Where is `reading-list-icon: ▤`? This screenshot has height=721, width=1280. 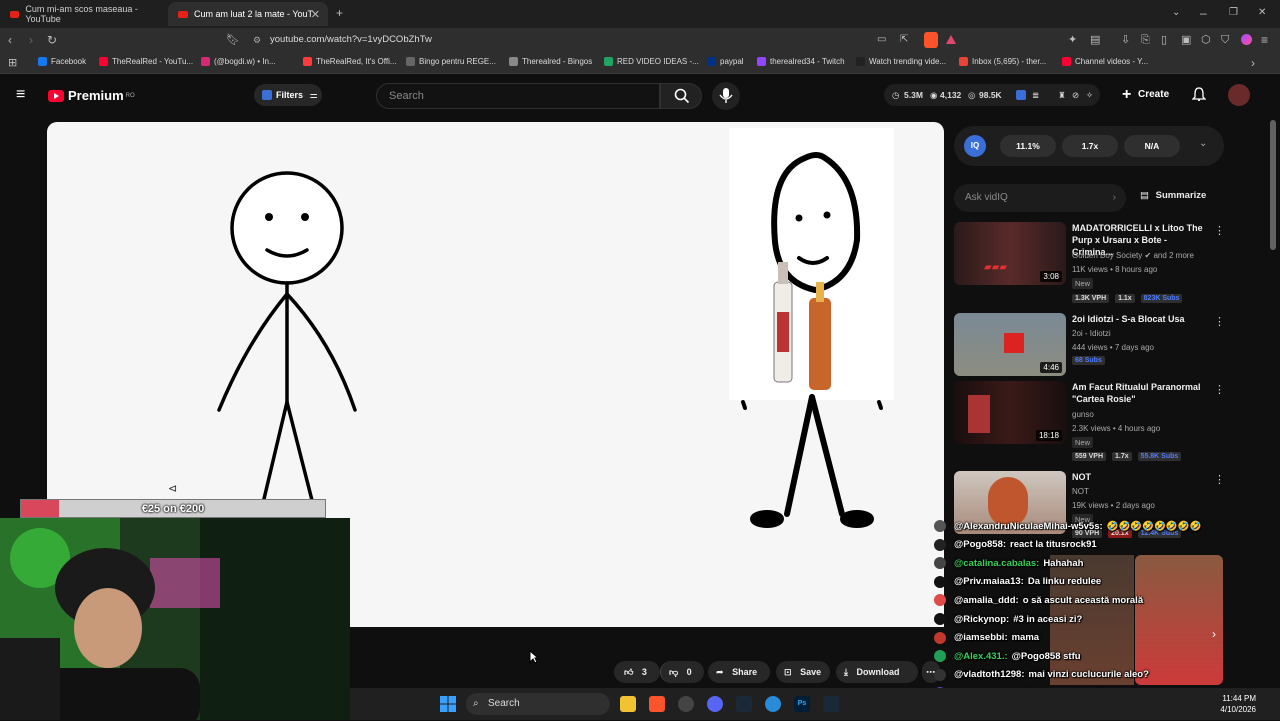 reading-list-icon: ▤ is located at coordinates (1095, 40).